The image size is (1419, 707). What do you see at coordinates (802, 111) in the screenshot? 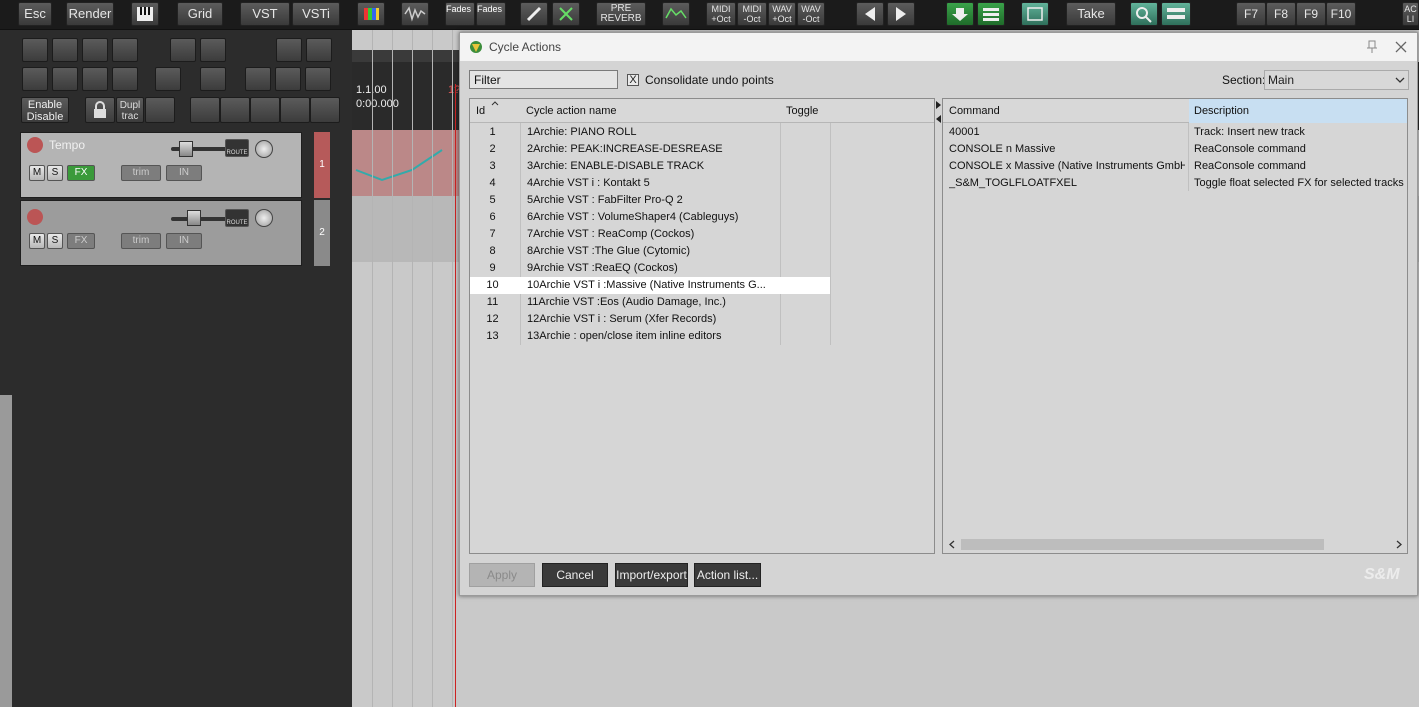
I see `toggle-column-header: Toggle` at bounding box center [802, 111].